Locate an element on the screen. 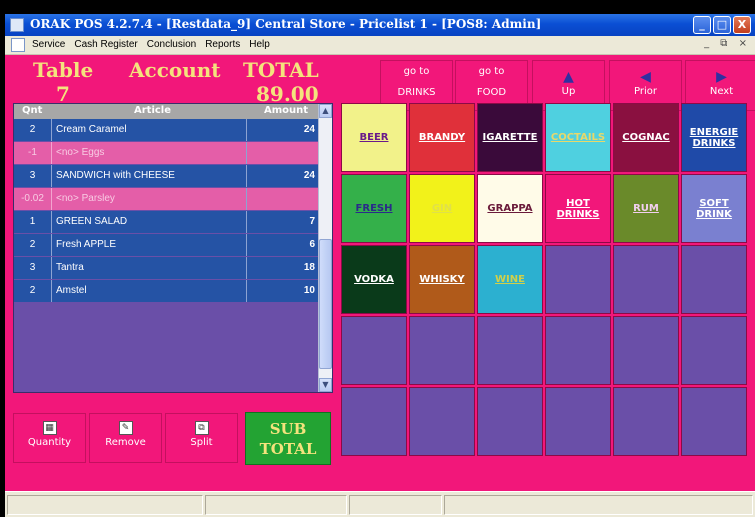 The width and height of the screenshot is (755, 517). row-amount: 18 is located at coordinates (309, 267).